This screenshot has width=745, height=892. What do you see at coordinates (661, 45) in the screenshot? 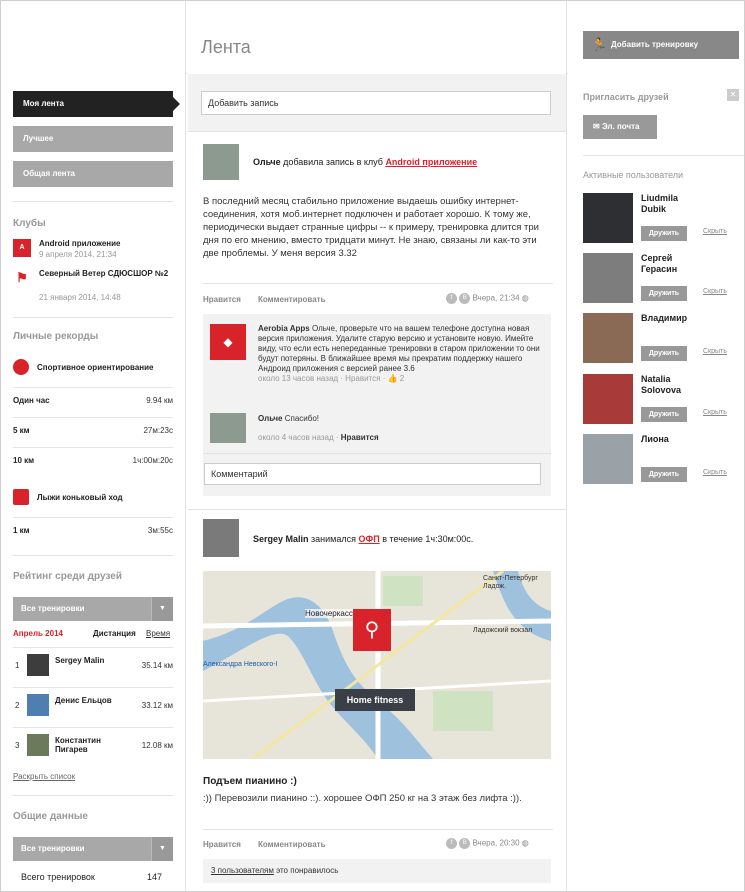
I see `add-workout-button: 🏃 Добавить тренировку` at bounding box center [661, 45].